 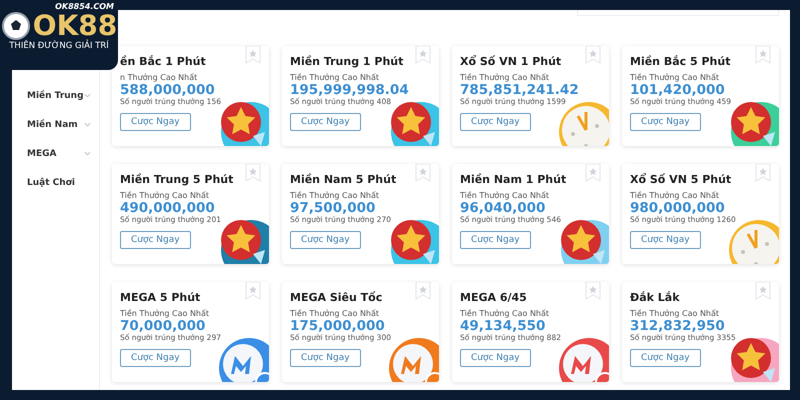 What do you see at coordinates (338, 326) in the screenshot?
I see `prize-amount: 175,000,000` at bounding box center [338, 326].